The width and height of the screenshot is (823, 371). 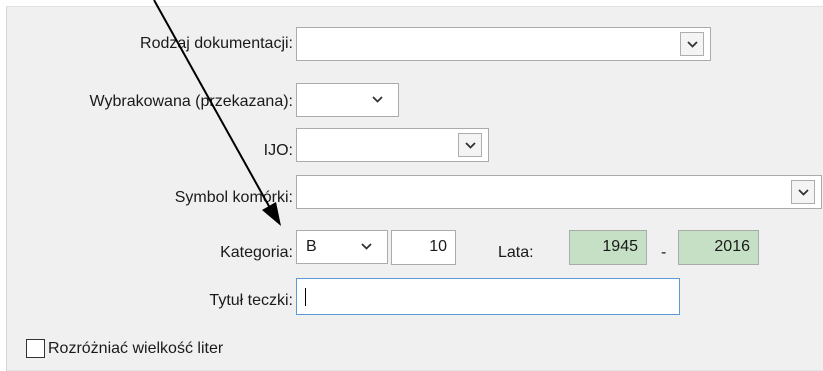 I want to click on wybrakowana-label: Wybrakowana (przekazana):, so click(x=191, y=101).